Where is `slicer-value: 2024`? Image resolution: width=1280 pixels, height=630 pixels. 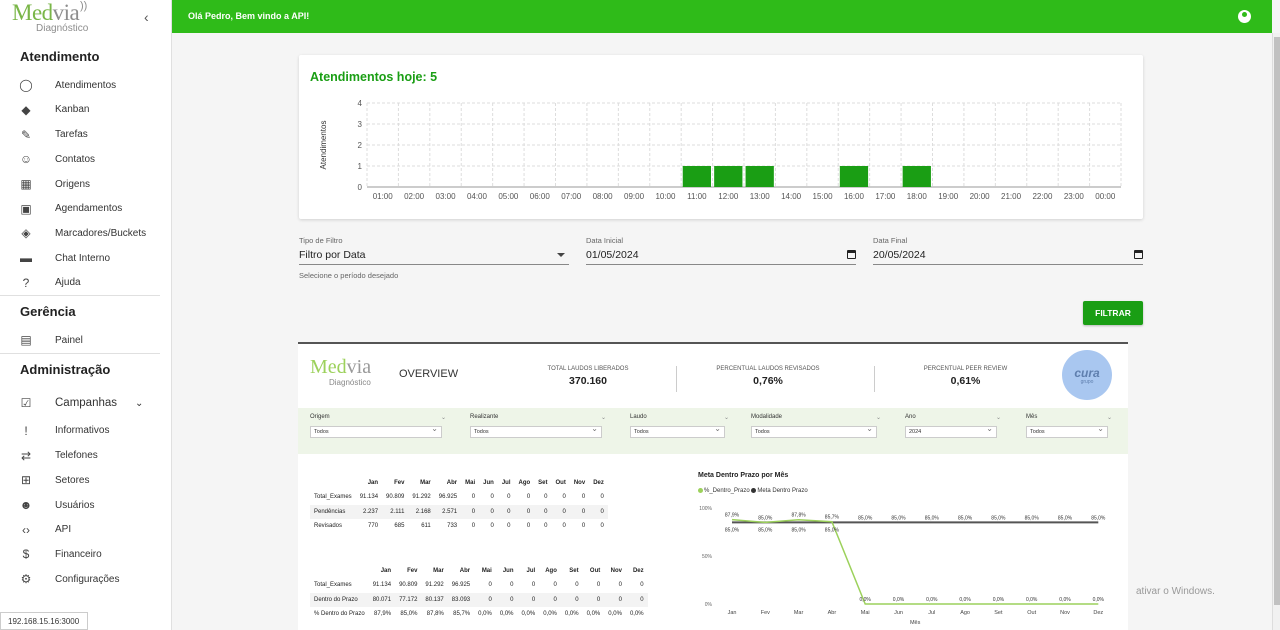 slicer-value: 2024 is located at coordinates (951, 431).